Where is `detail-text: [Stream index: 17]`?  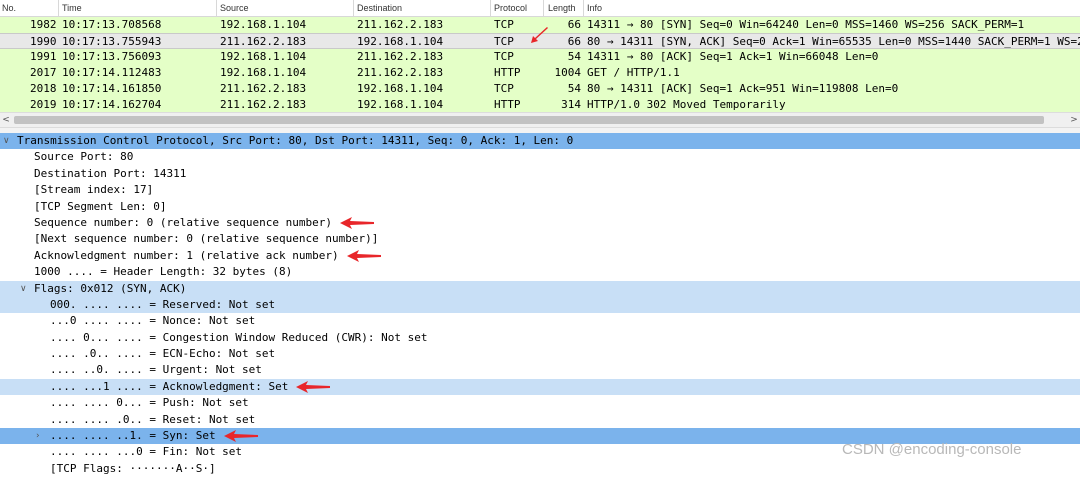 detail-text: [Stream index: 17] is located at coordinates (94, 190).